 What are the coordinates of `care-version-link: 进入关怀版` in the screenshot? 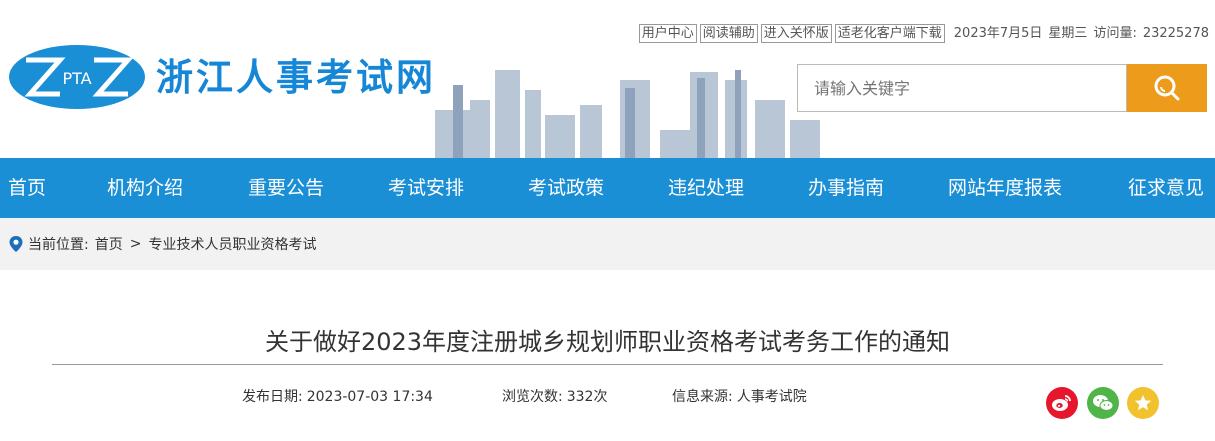 It's located at (796, 33).